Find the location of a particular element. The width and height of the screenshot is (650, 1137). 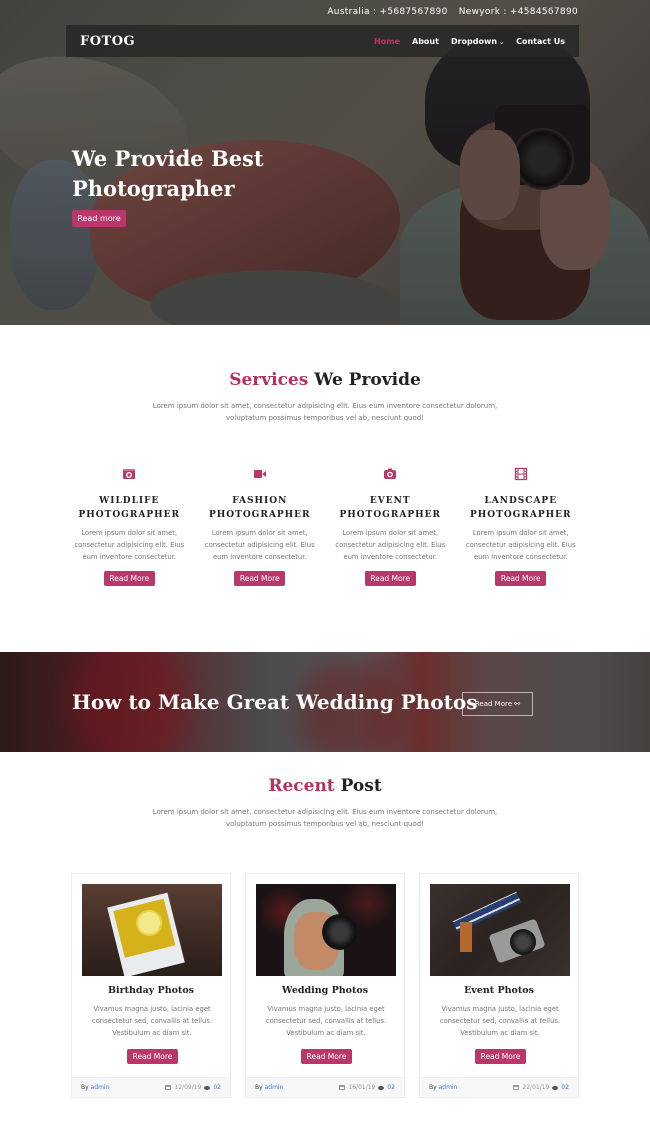

post-footer: By admin 16/01/19 02 is located at coordinates (325, 1087).